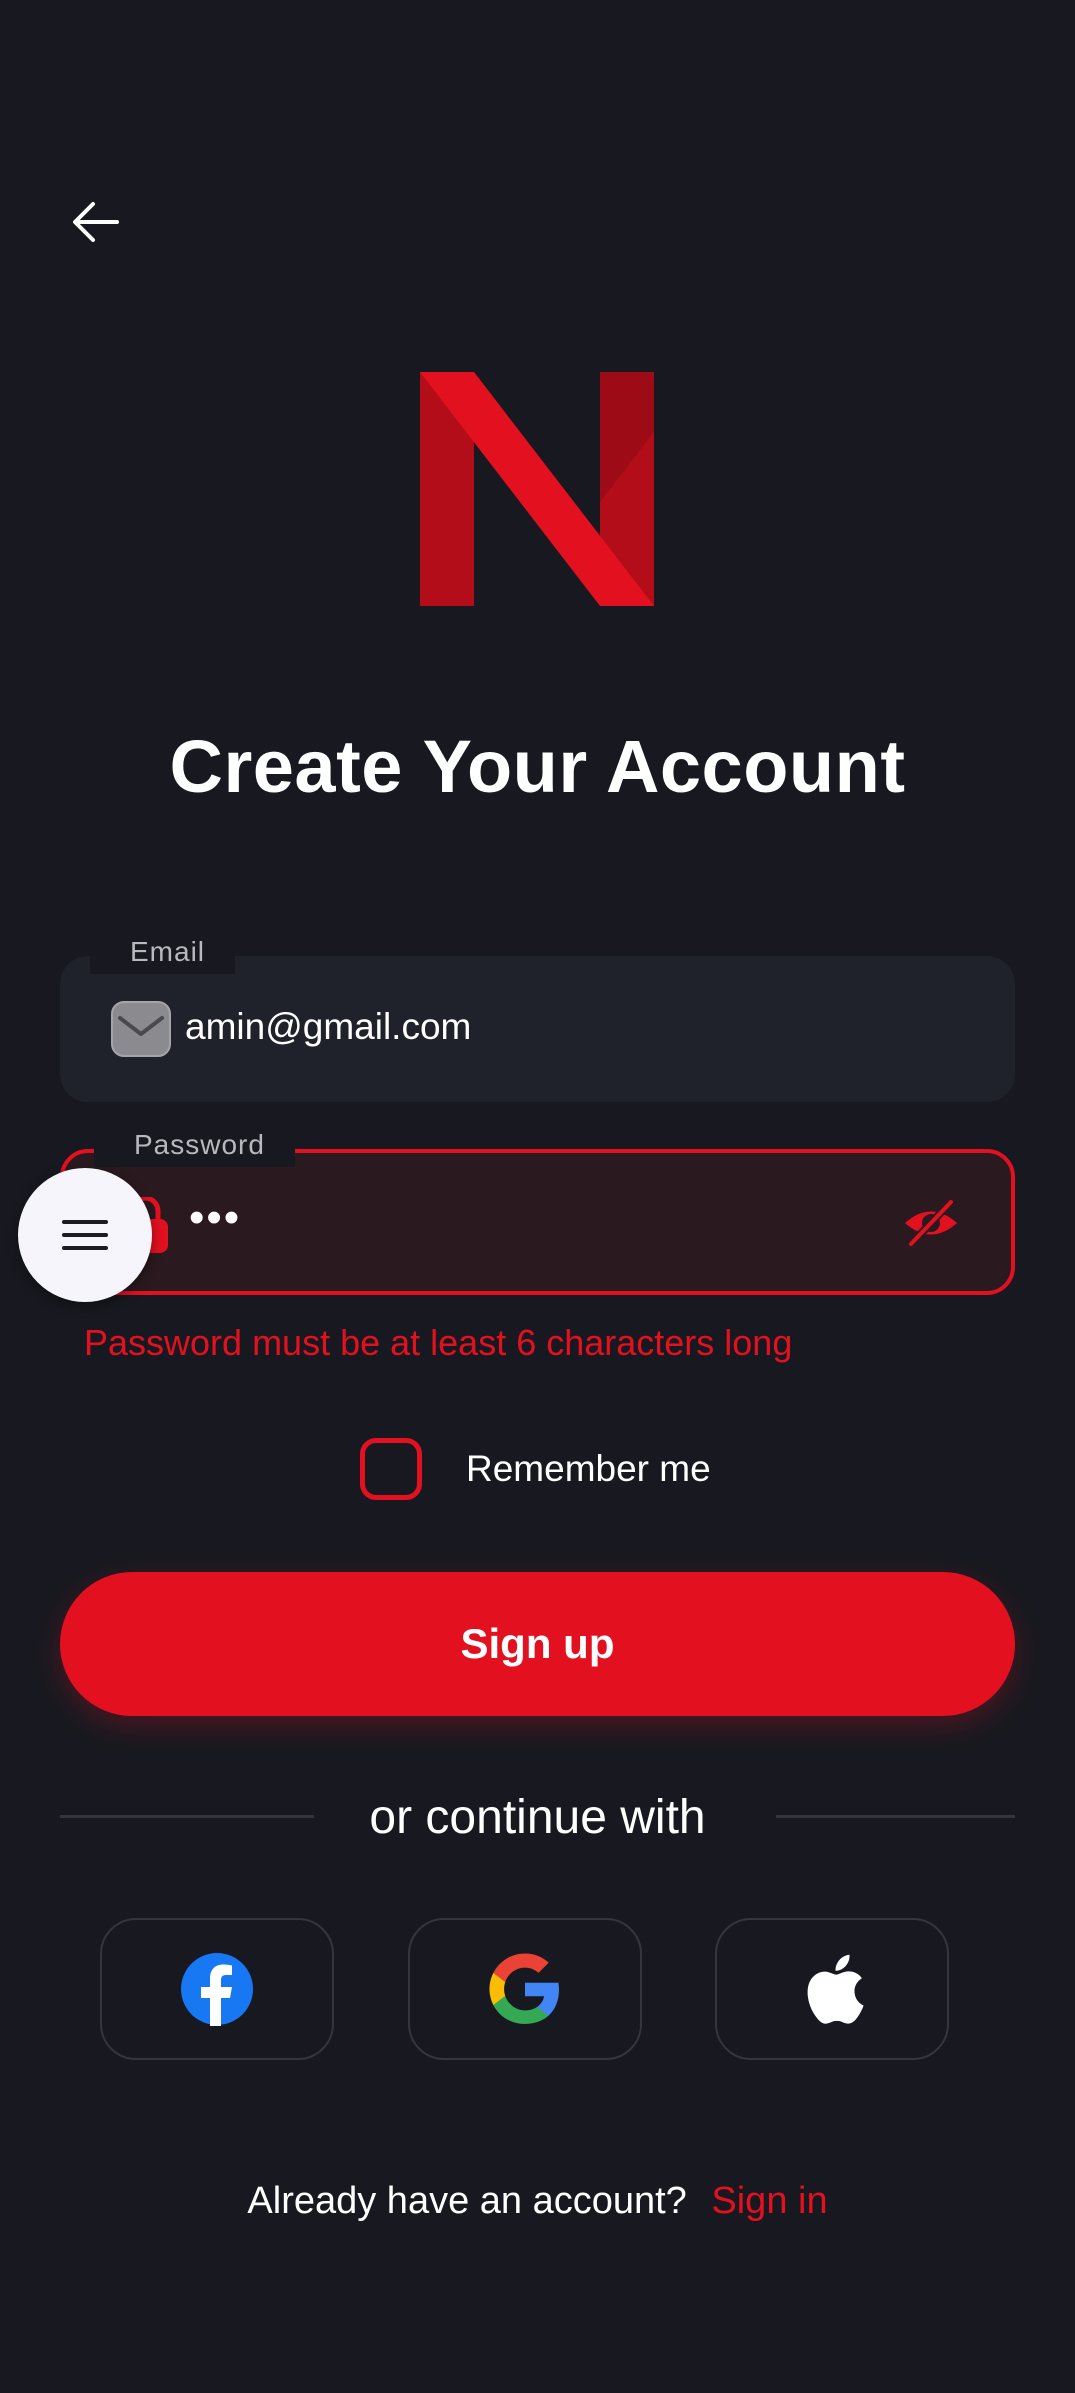 This screenshot has height=2393, width=1075. I want to click on arrow-left-icon, so click(96, 222).